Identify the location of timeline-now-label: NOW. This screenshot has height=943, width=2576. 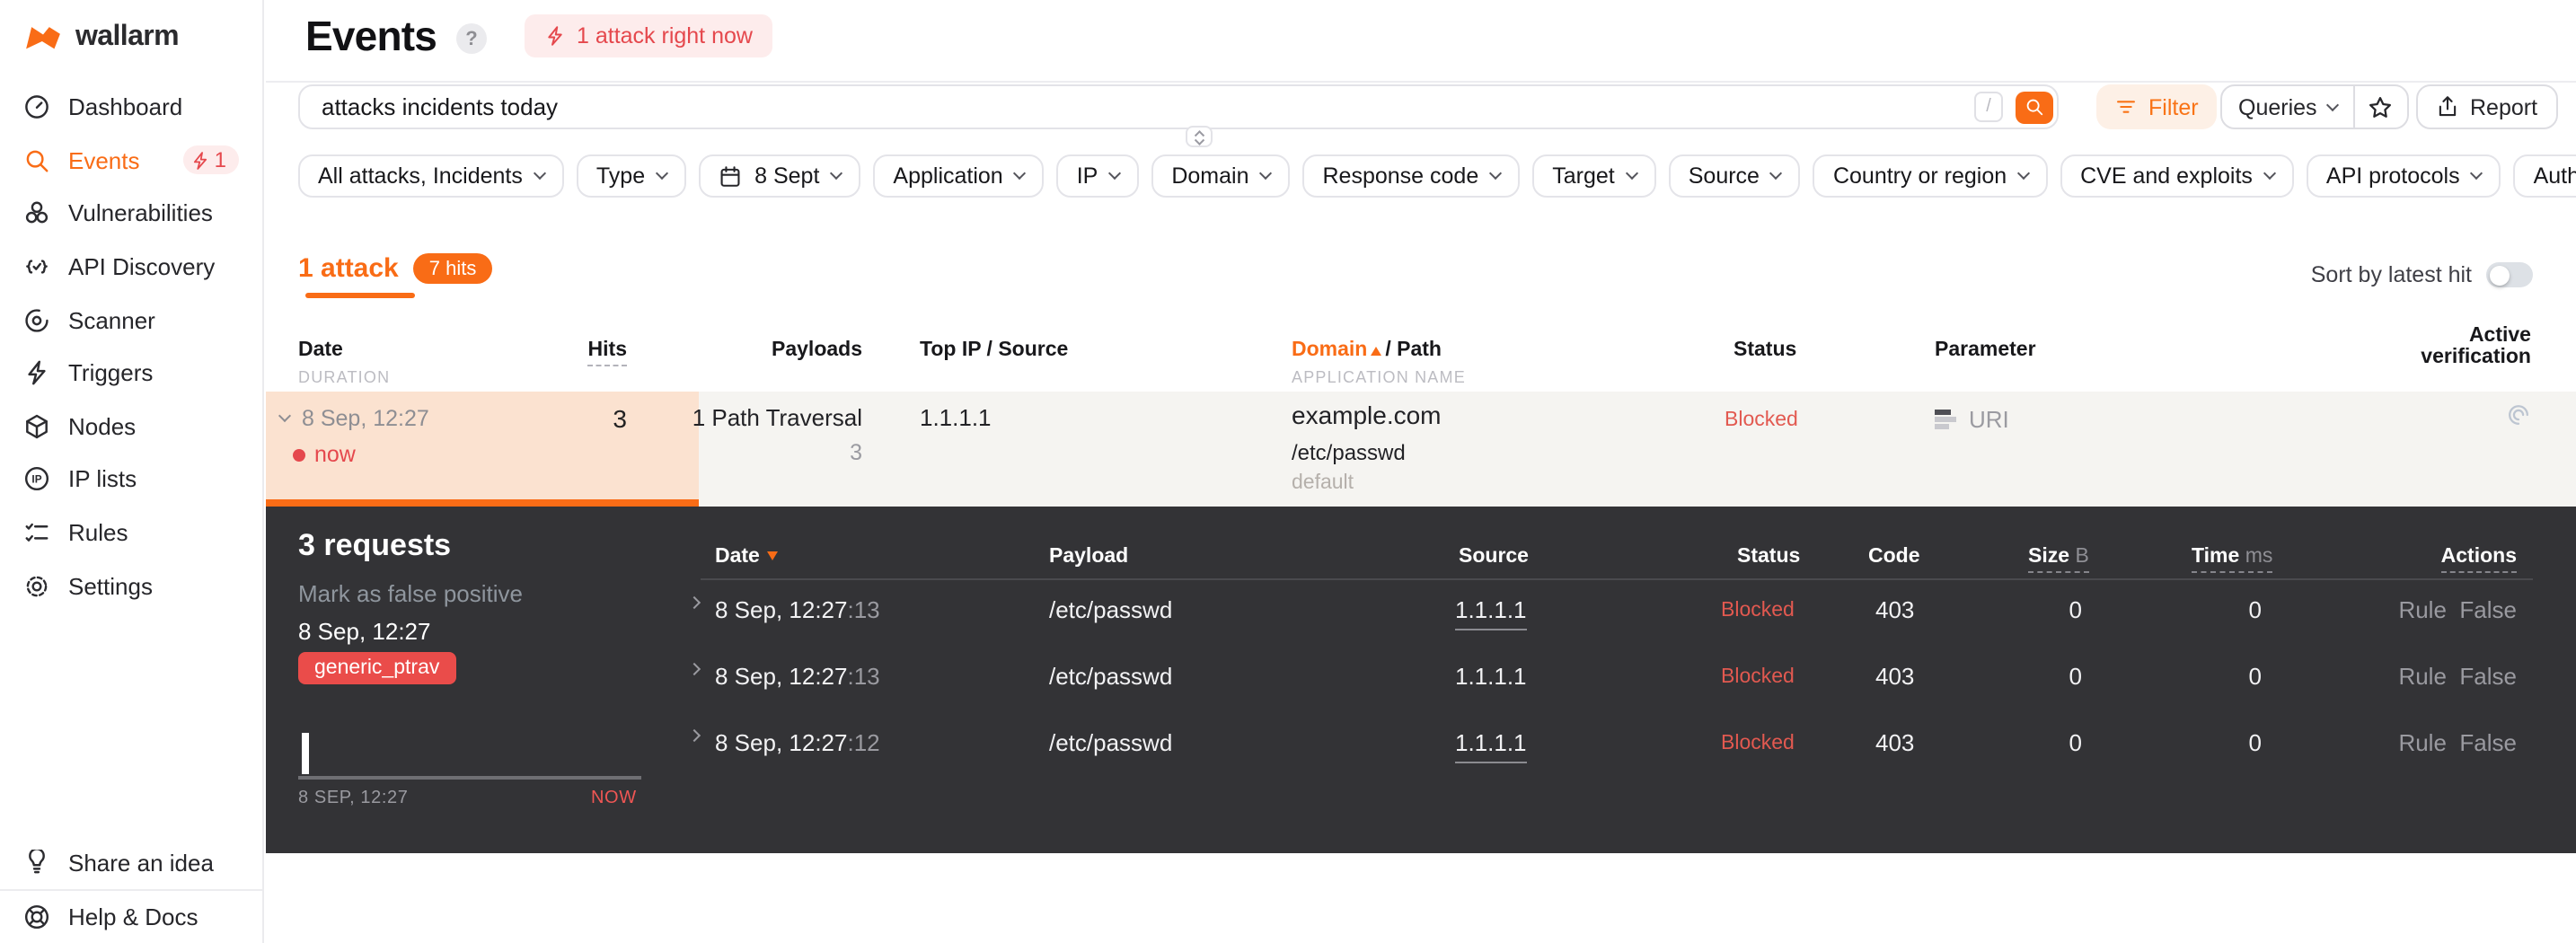
(614, 798).